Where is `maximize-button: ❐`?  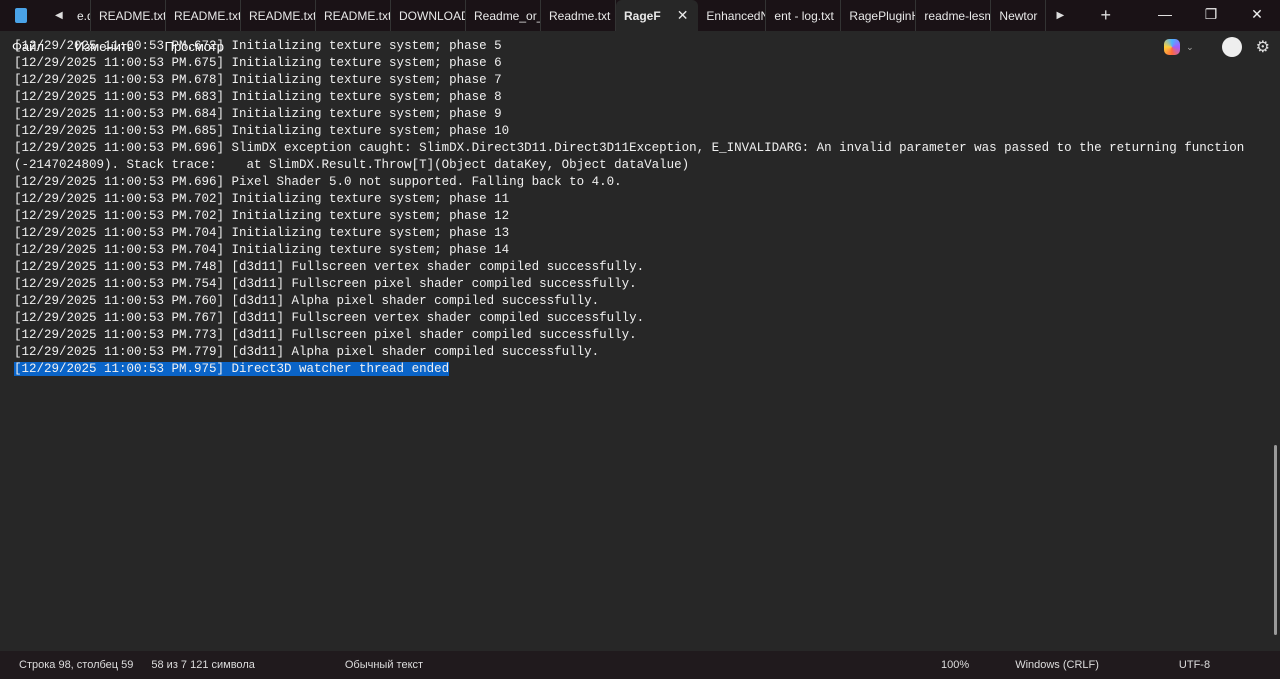 maximize-button: ❐ is located at coordinates (1211, 14).